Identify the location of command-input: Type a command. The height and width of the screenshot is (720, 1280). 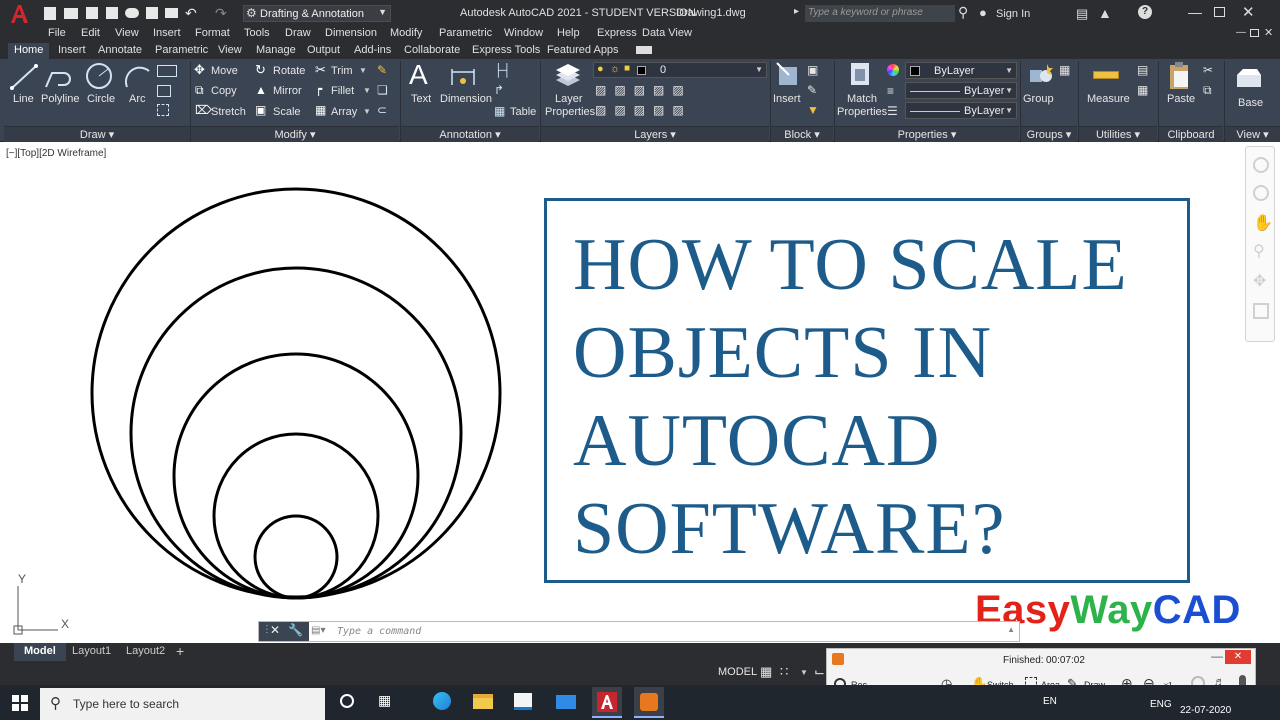
(379, 631).